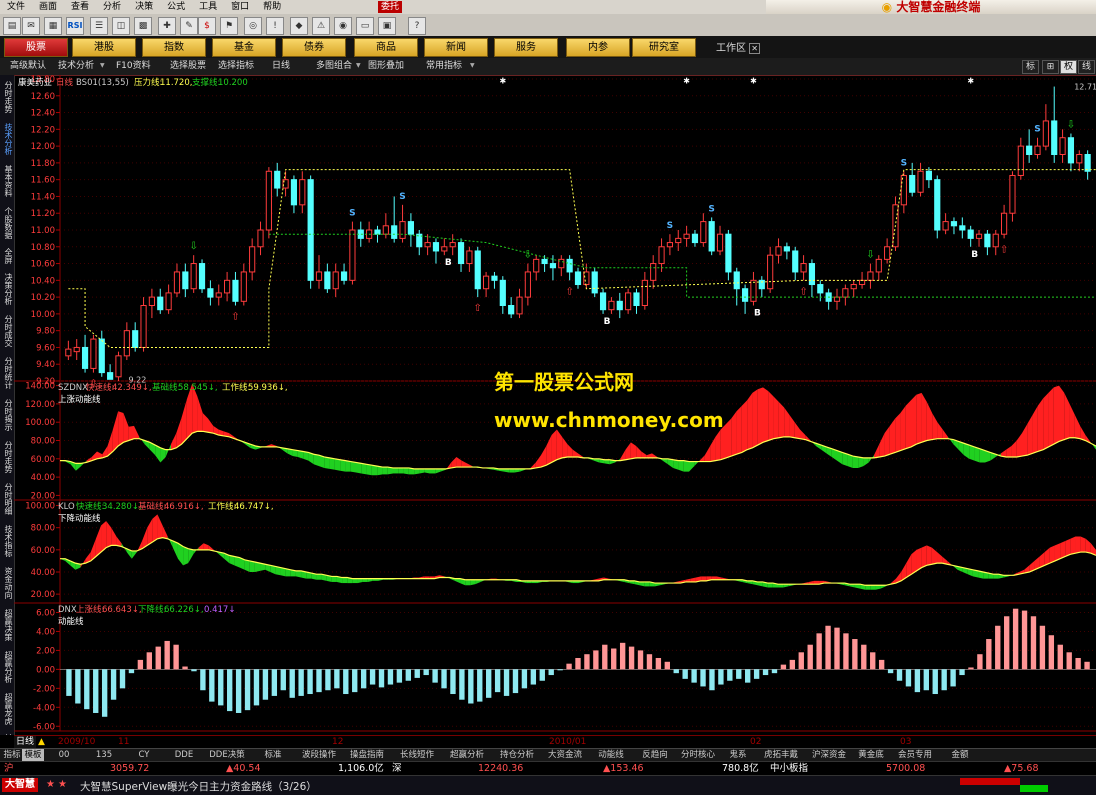 This screenshot has height=795, width=1096. I want to click on chart-mode-button: 权, so click(1068, 67).